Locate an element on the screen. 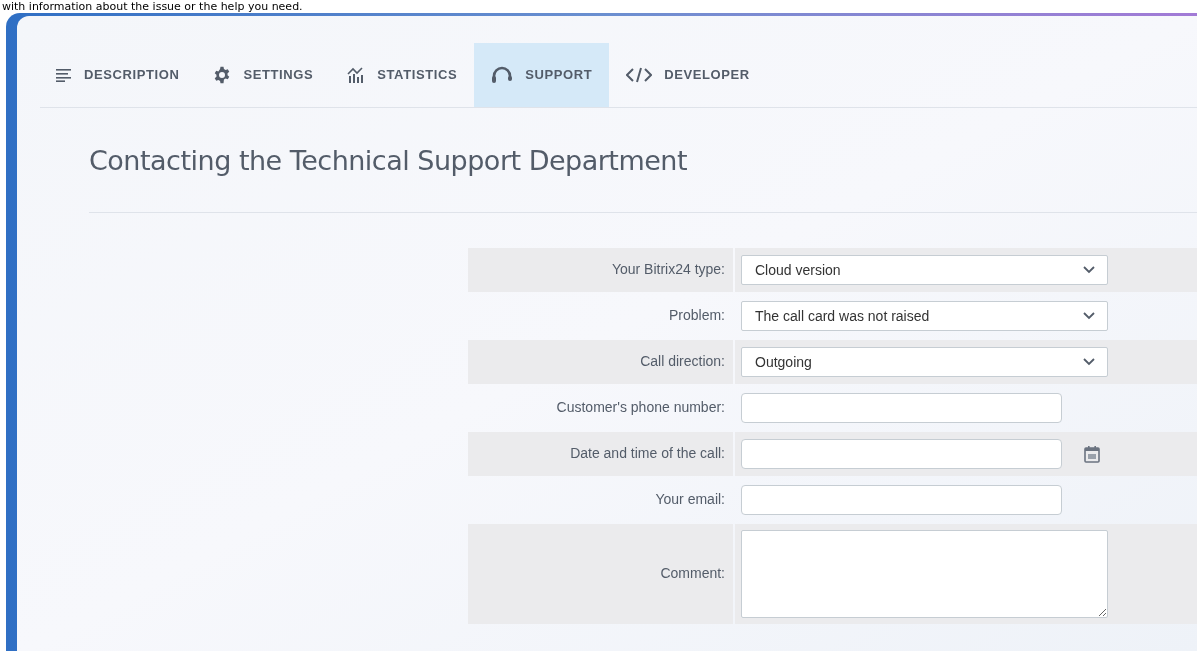  lines-icon is located at coordinates (64, 75).